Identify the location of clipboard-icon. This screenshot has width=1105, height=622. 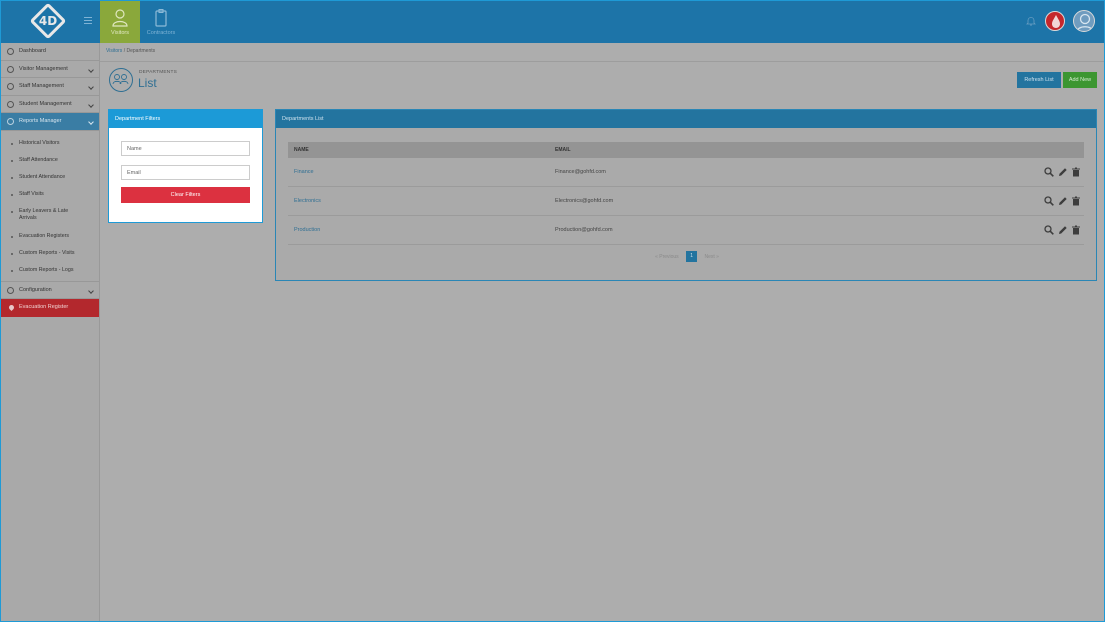
(161, 18).